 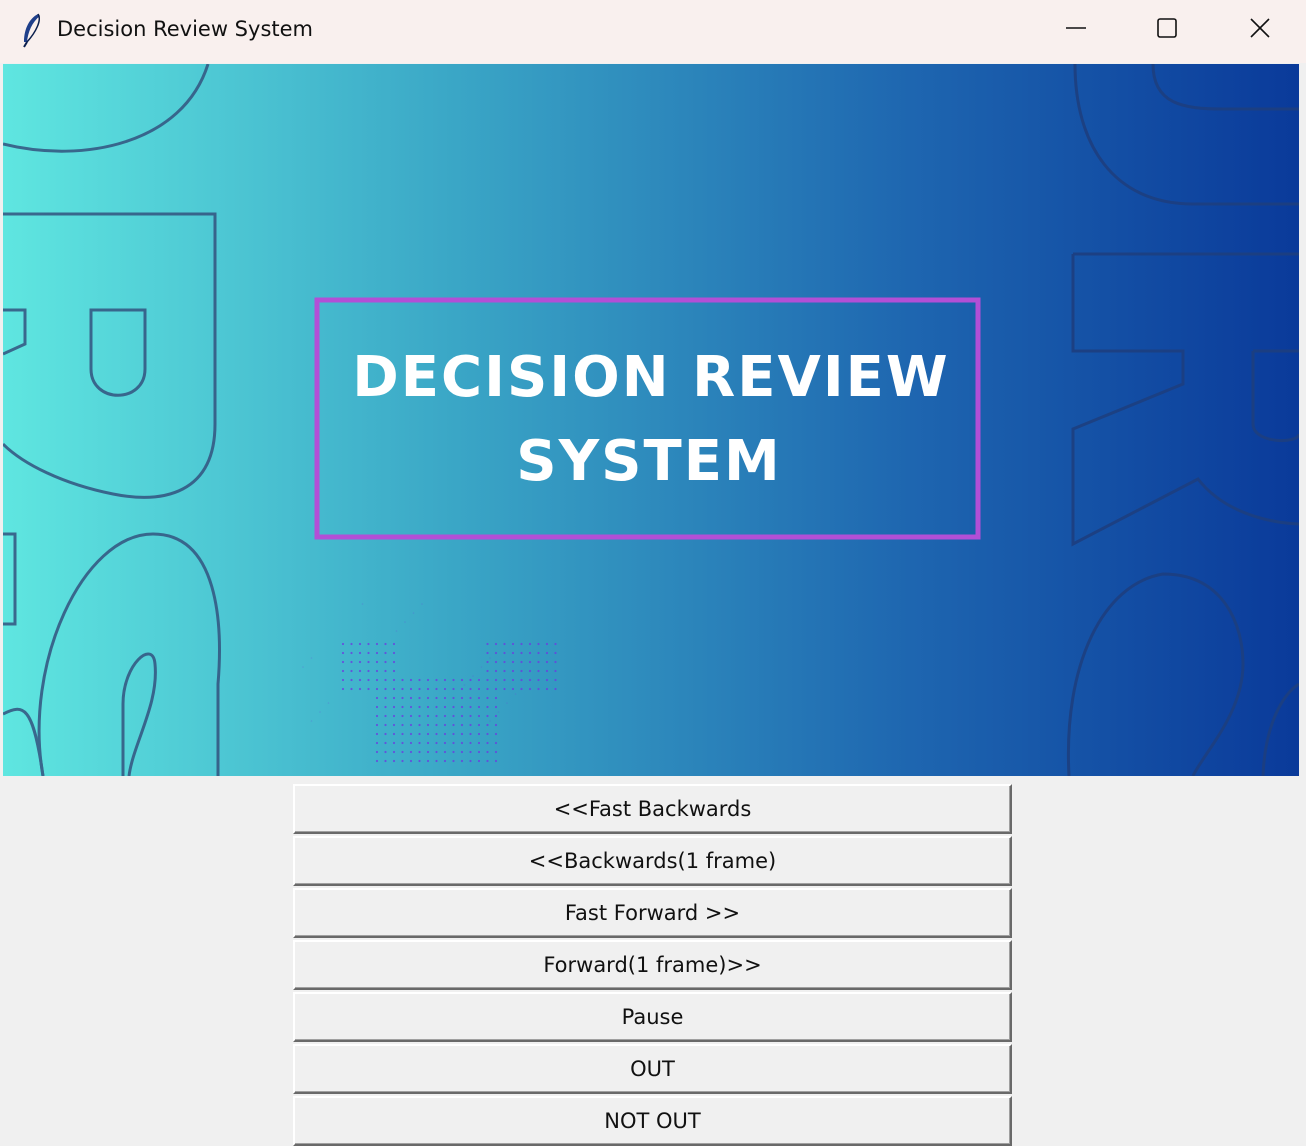 What do you see at coordinates (1260, 30) in the screenshot?
I see `close-button` at bounding box center [1260, 30].